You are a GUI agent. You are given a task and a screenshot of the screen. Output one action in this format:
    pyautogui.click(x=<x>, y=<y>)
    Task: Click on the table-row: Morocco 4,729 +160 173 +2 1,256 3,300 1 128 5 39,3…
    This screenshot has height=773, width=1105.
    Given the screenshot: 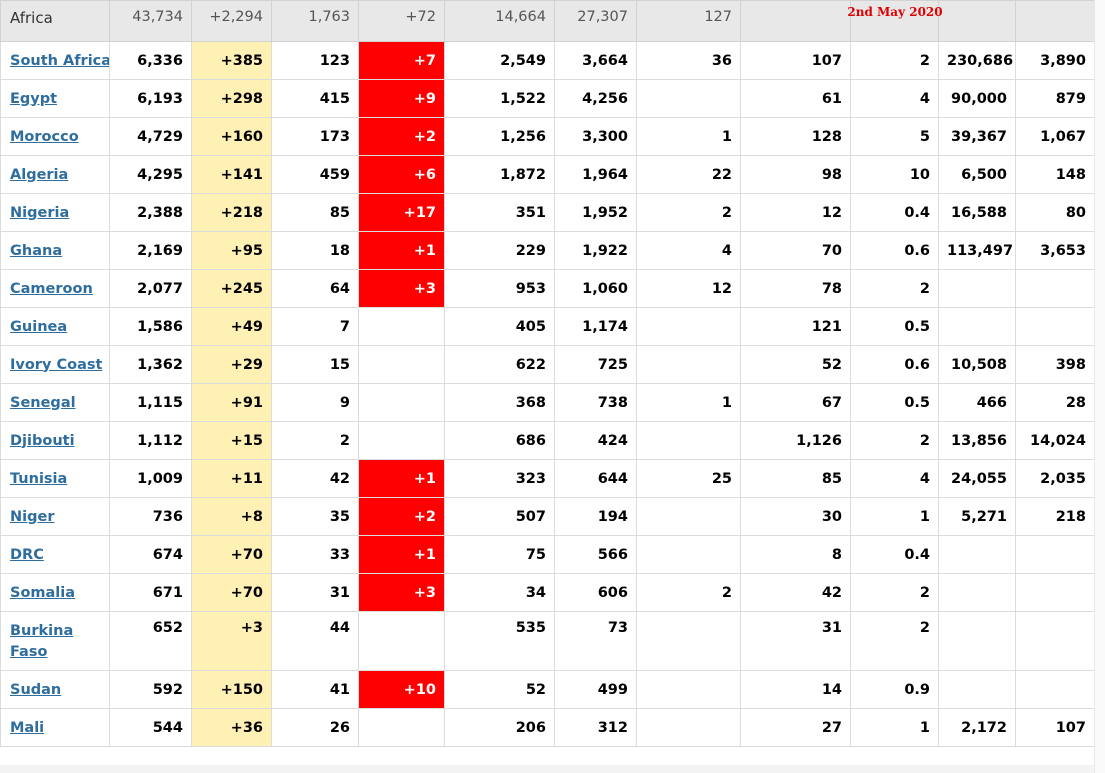 What is the action you would take?
    pyautogui.click(x=547, y=136)
    